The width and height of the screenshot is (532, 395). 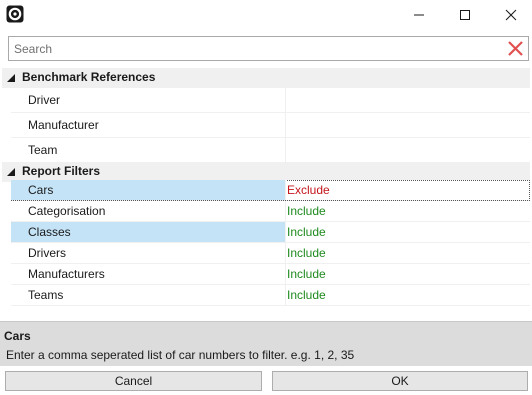 What do you see at coordinates (408, 274) in the screenshot?
I see `property-value-manufacturers: Include` at bounding box center [408, 274].